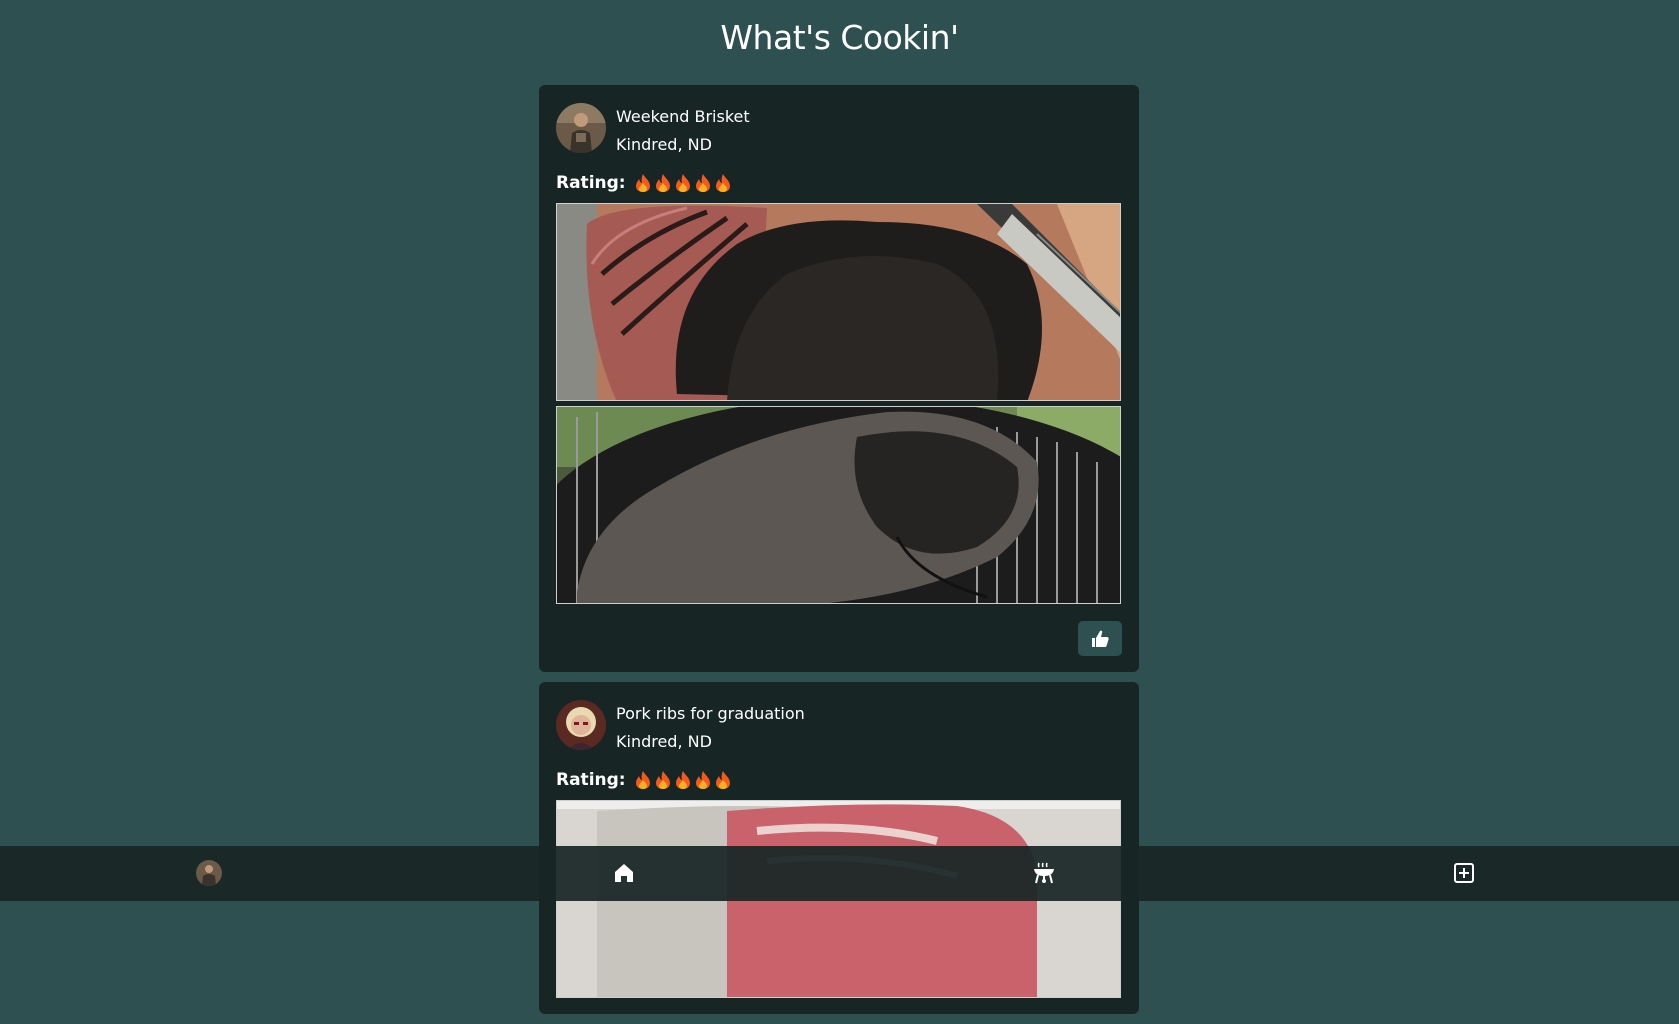 Image resolution: width=1679 pixels, height=1024 pixels. Describe the element at coordinates (838, 302) in the screenshot. I see `sliced-brisket-photo` at that location.